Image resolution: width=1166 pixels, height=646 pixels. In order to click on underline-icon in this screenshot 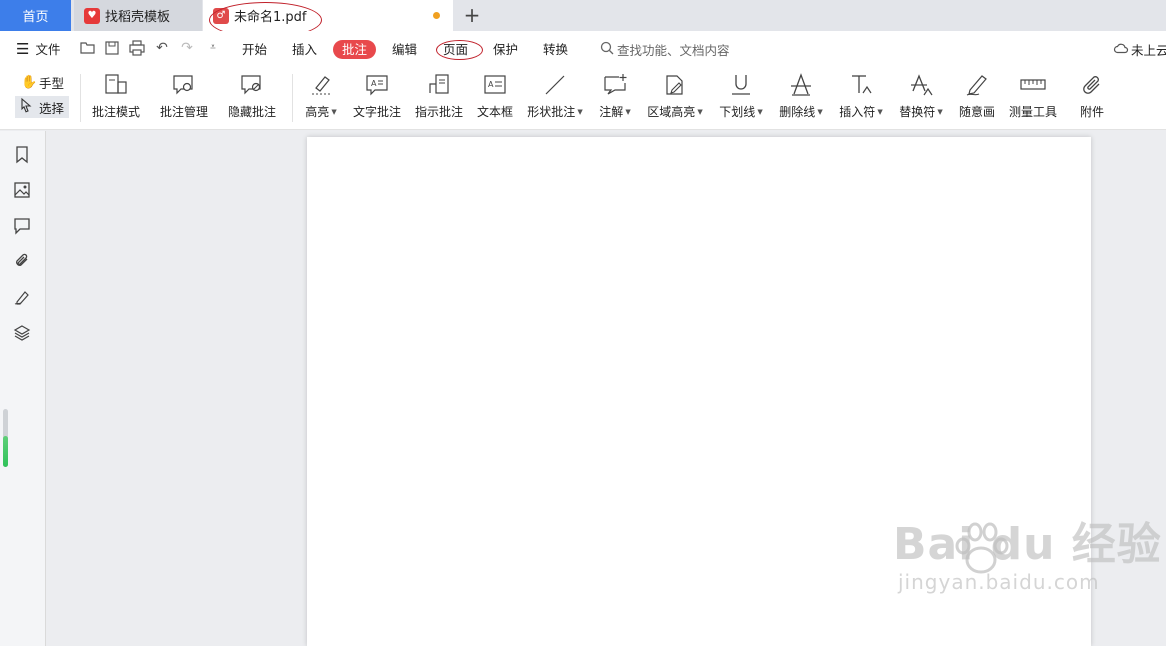, I will do `click(741, 85)`.